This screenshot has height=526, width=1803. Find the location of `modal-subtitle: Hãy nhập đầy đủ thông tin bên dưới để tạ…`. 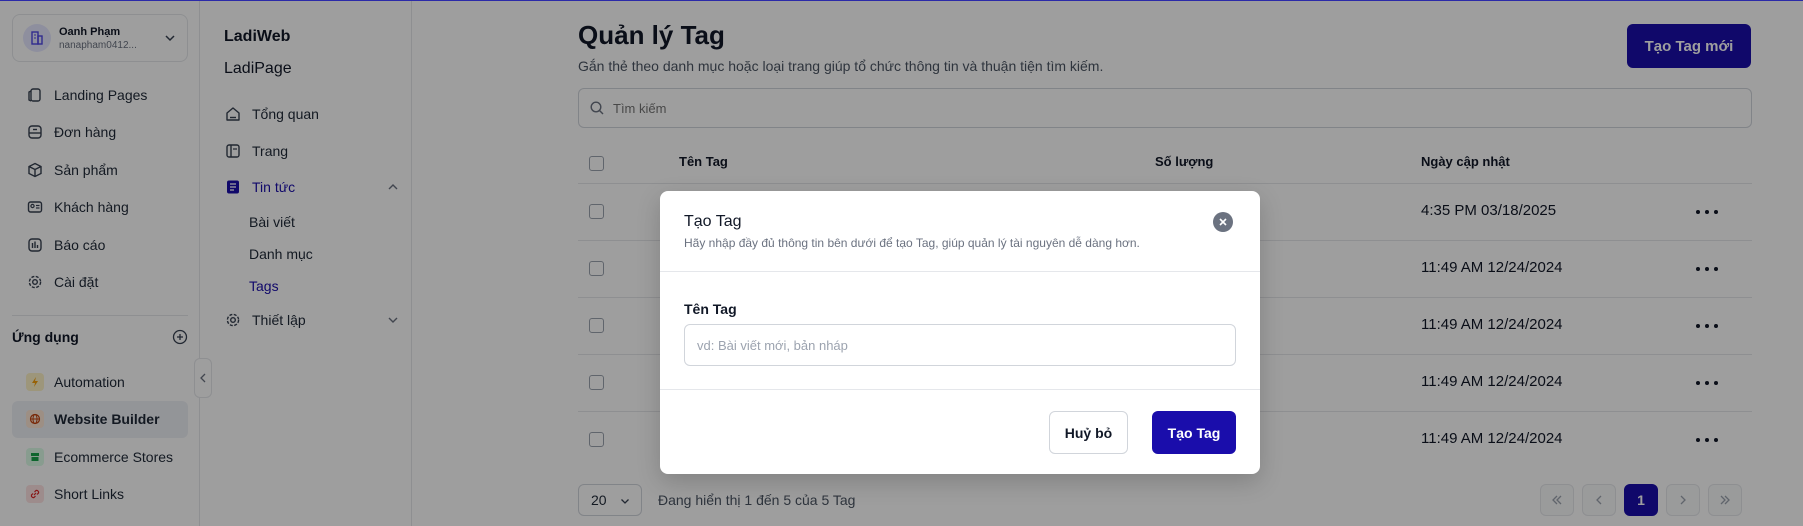

modal-subtitle: Hãy nhập đầy đủ thông tin bên dưới để tạ… is located at coordinates (912, 243).